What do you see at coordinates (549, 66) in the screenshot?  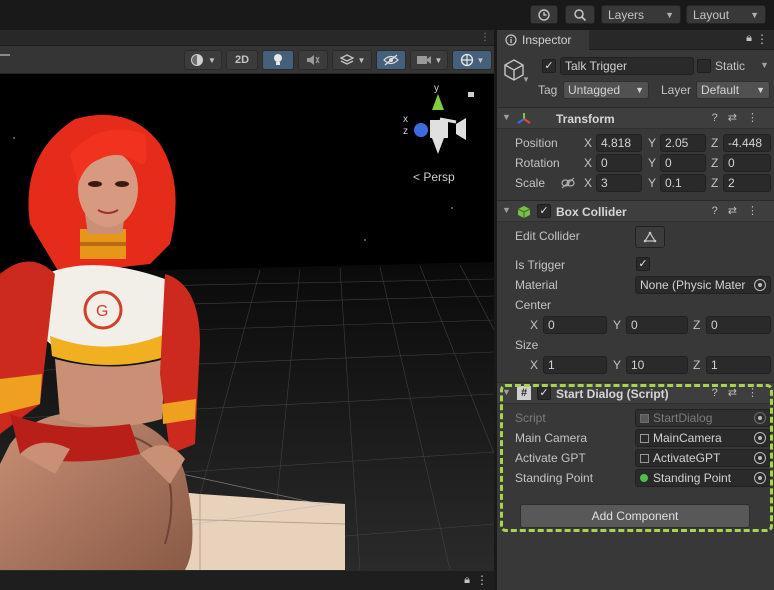 I see `active-checkbox: ✓` at bounding box center [549, 66].